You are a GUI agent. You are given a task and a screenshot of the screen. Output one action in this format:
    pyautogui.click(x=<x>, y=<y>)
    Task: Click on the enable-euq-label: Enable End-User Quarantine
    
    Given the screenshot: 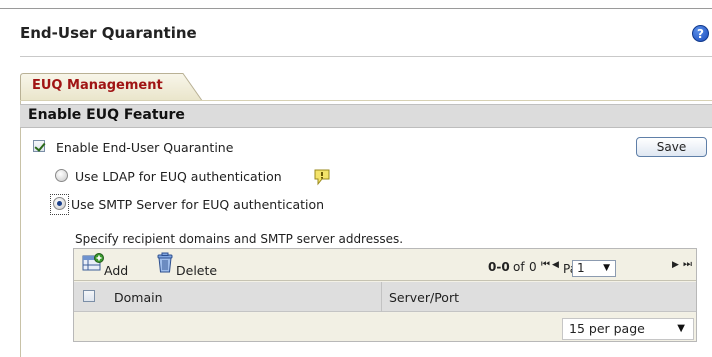 What is the action you would take?
    pyautogui.click(x=145, y=147)
    